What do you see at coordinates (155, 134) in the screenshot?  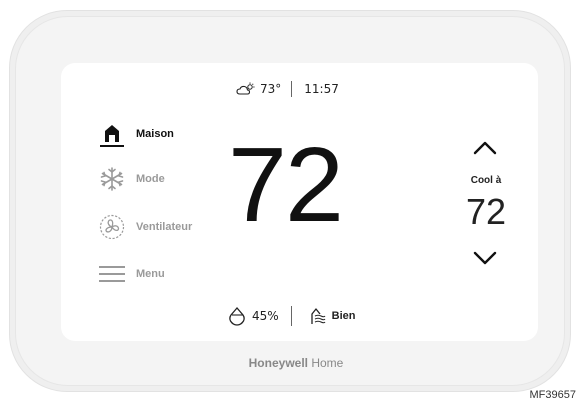 I see `nav-label-home: Maison` at bounding box center [155, 134].